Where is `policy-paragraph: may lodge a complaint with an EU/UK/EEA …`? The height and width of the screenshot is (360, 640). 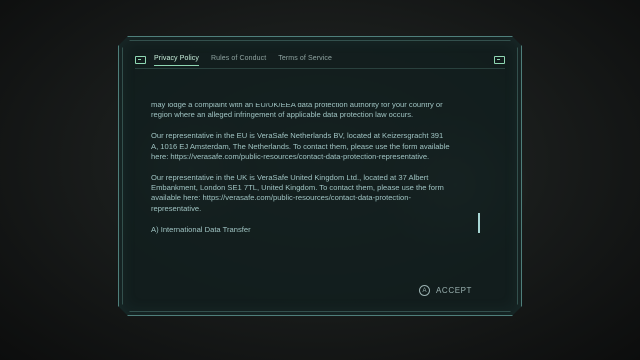 policy-paragraph: may lodge a complaint with an EU/UK/EEA … is located at coordinates (297, 111).